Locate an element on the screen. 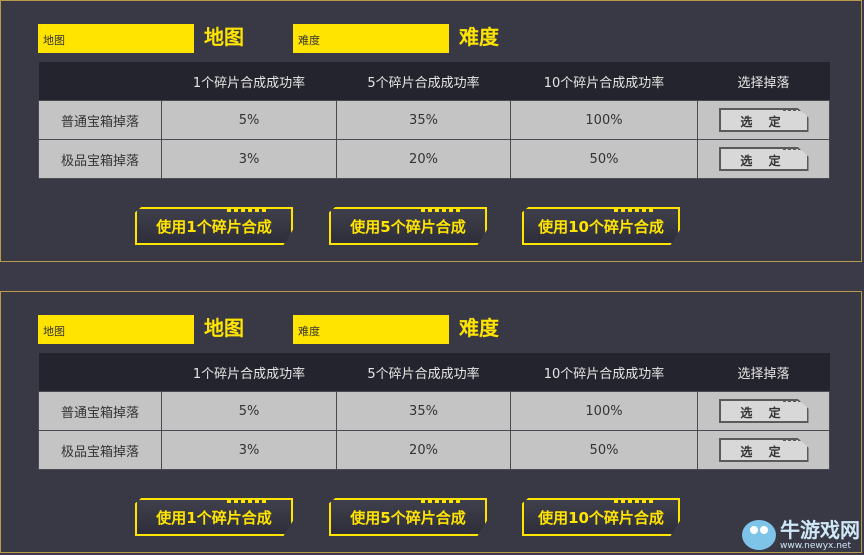 The width and height of the screenshot is (864, 555). watermark-text-block: 牛游戏网 www.newyx.net is located at coordinates (820, 535).